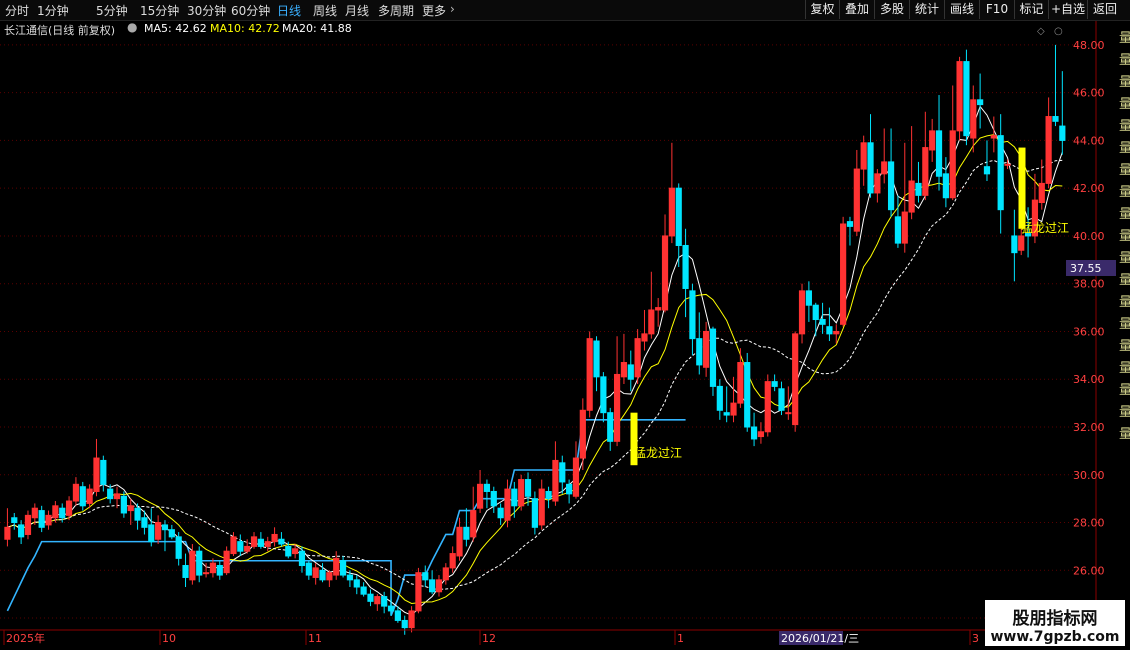 This screenshot has height=650, width=1130. What do you see at coordinates (1089, 379) in the screenshot?
I see `price-tick-label: 34.00` at bounding box center [1089, 379].